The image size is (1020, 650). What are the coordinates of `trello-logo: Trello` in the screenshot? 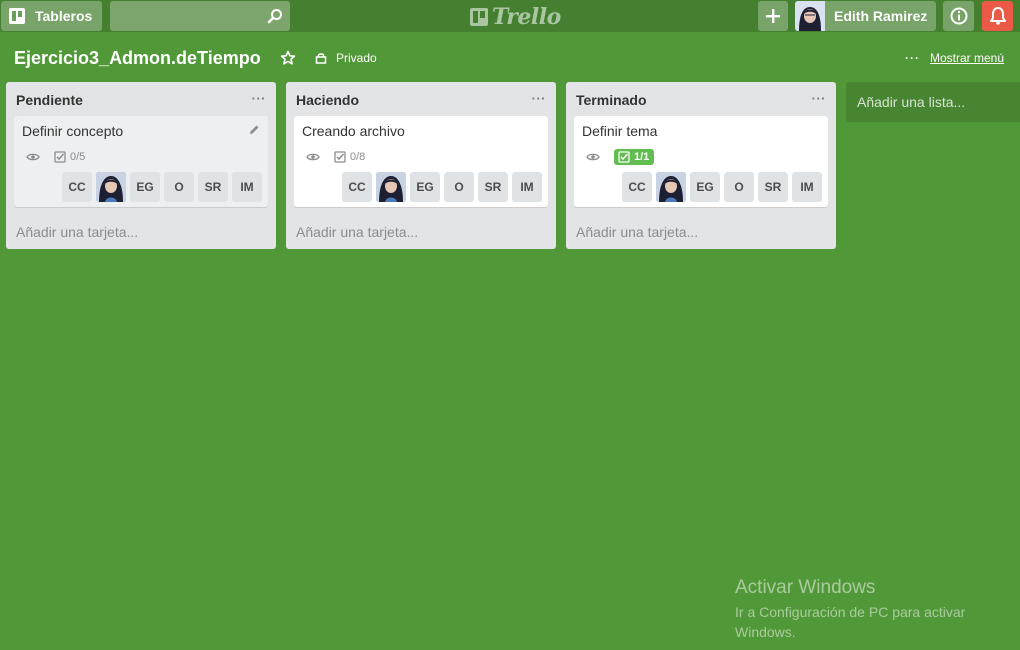 It's located at (515, 17).